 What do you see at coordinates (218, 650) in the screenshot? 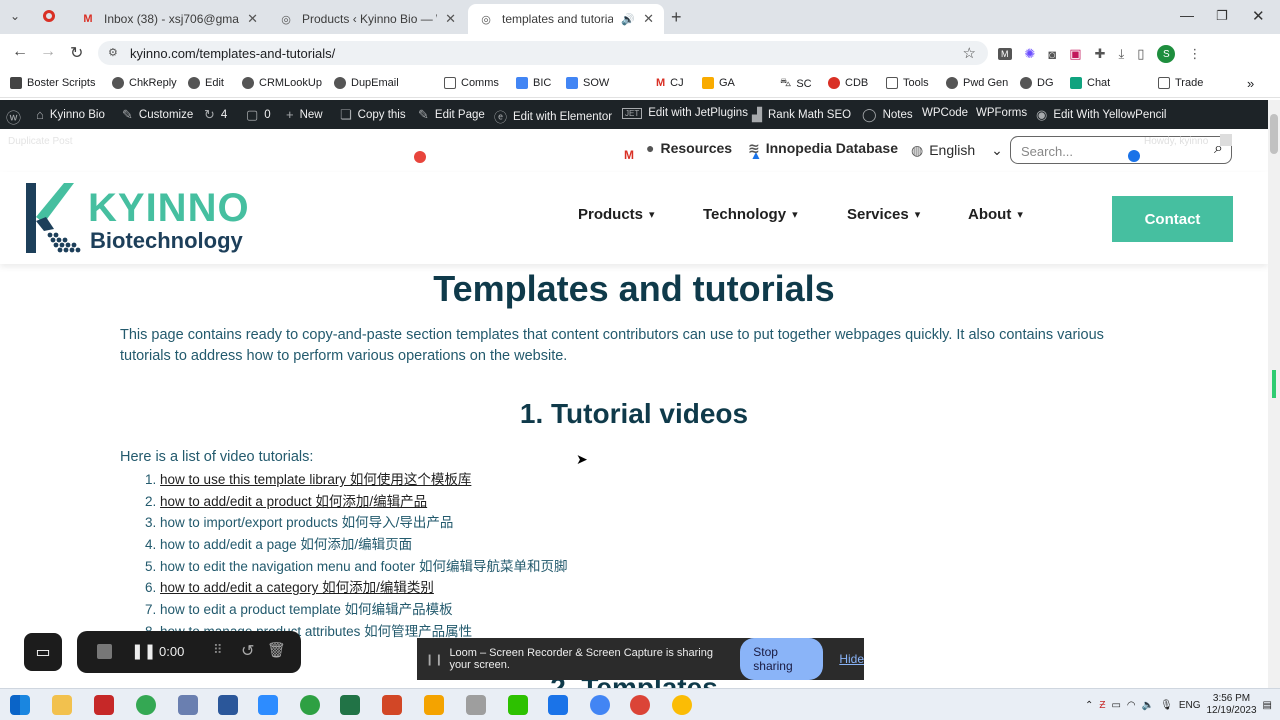
I see `drag-handle-icon: ⠿` at bounding box center [218, 650].